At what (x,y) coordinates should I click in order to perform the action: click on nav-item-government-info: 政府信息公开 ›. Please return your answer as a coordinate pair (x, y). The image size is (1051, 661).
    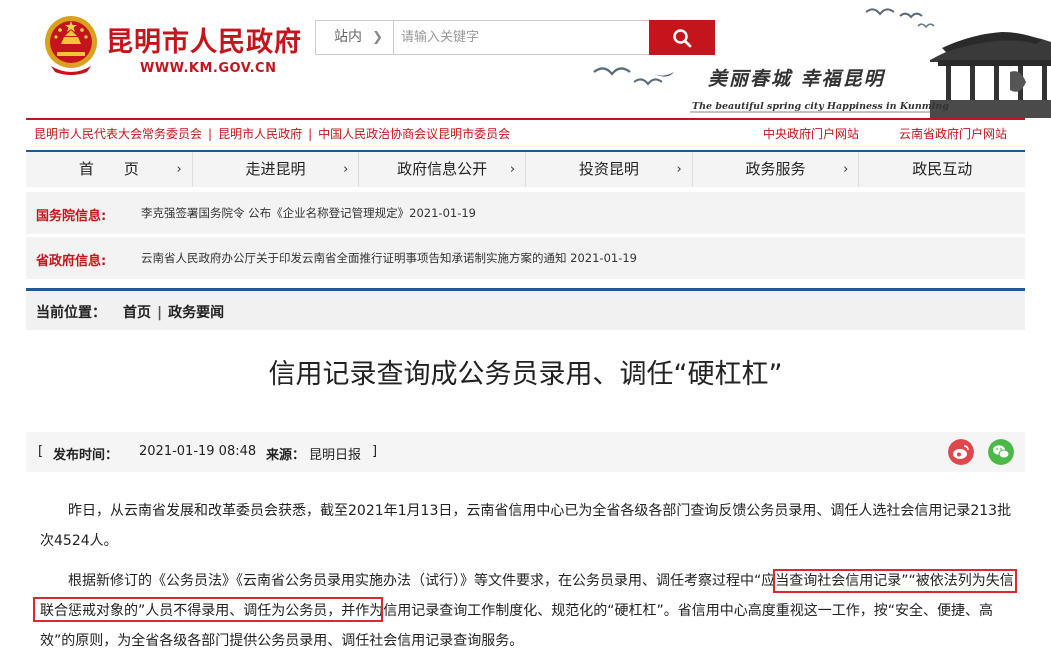
    Looking at the image, I should click on (443, 169).